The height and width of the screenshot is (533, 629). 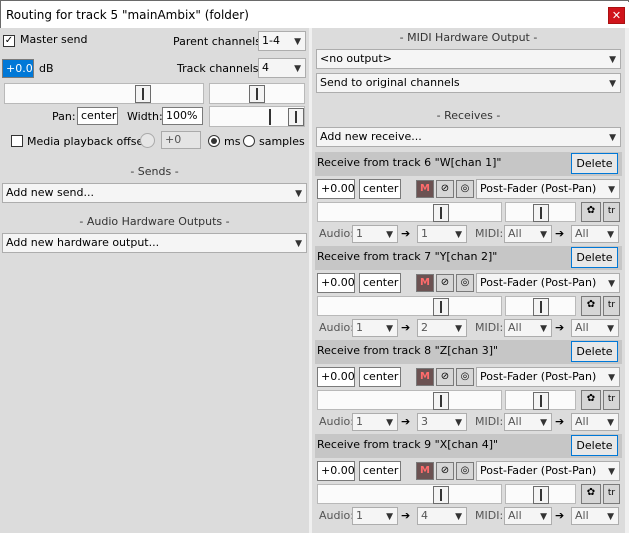 I want to click on audio-dst-select: 1 ▼, so click(x=442, y=234).